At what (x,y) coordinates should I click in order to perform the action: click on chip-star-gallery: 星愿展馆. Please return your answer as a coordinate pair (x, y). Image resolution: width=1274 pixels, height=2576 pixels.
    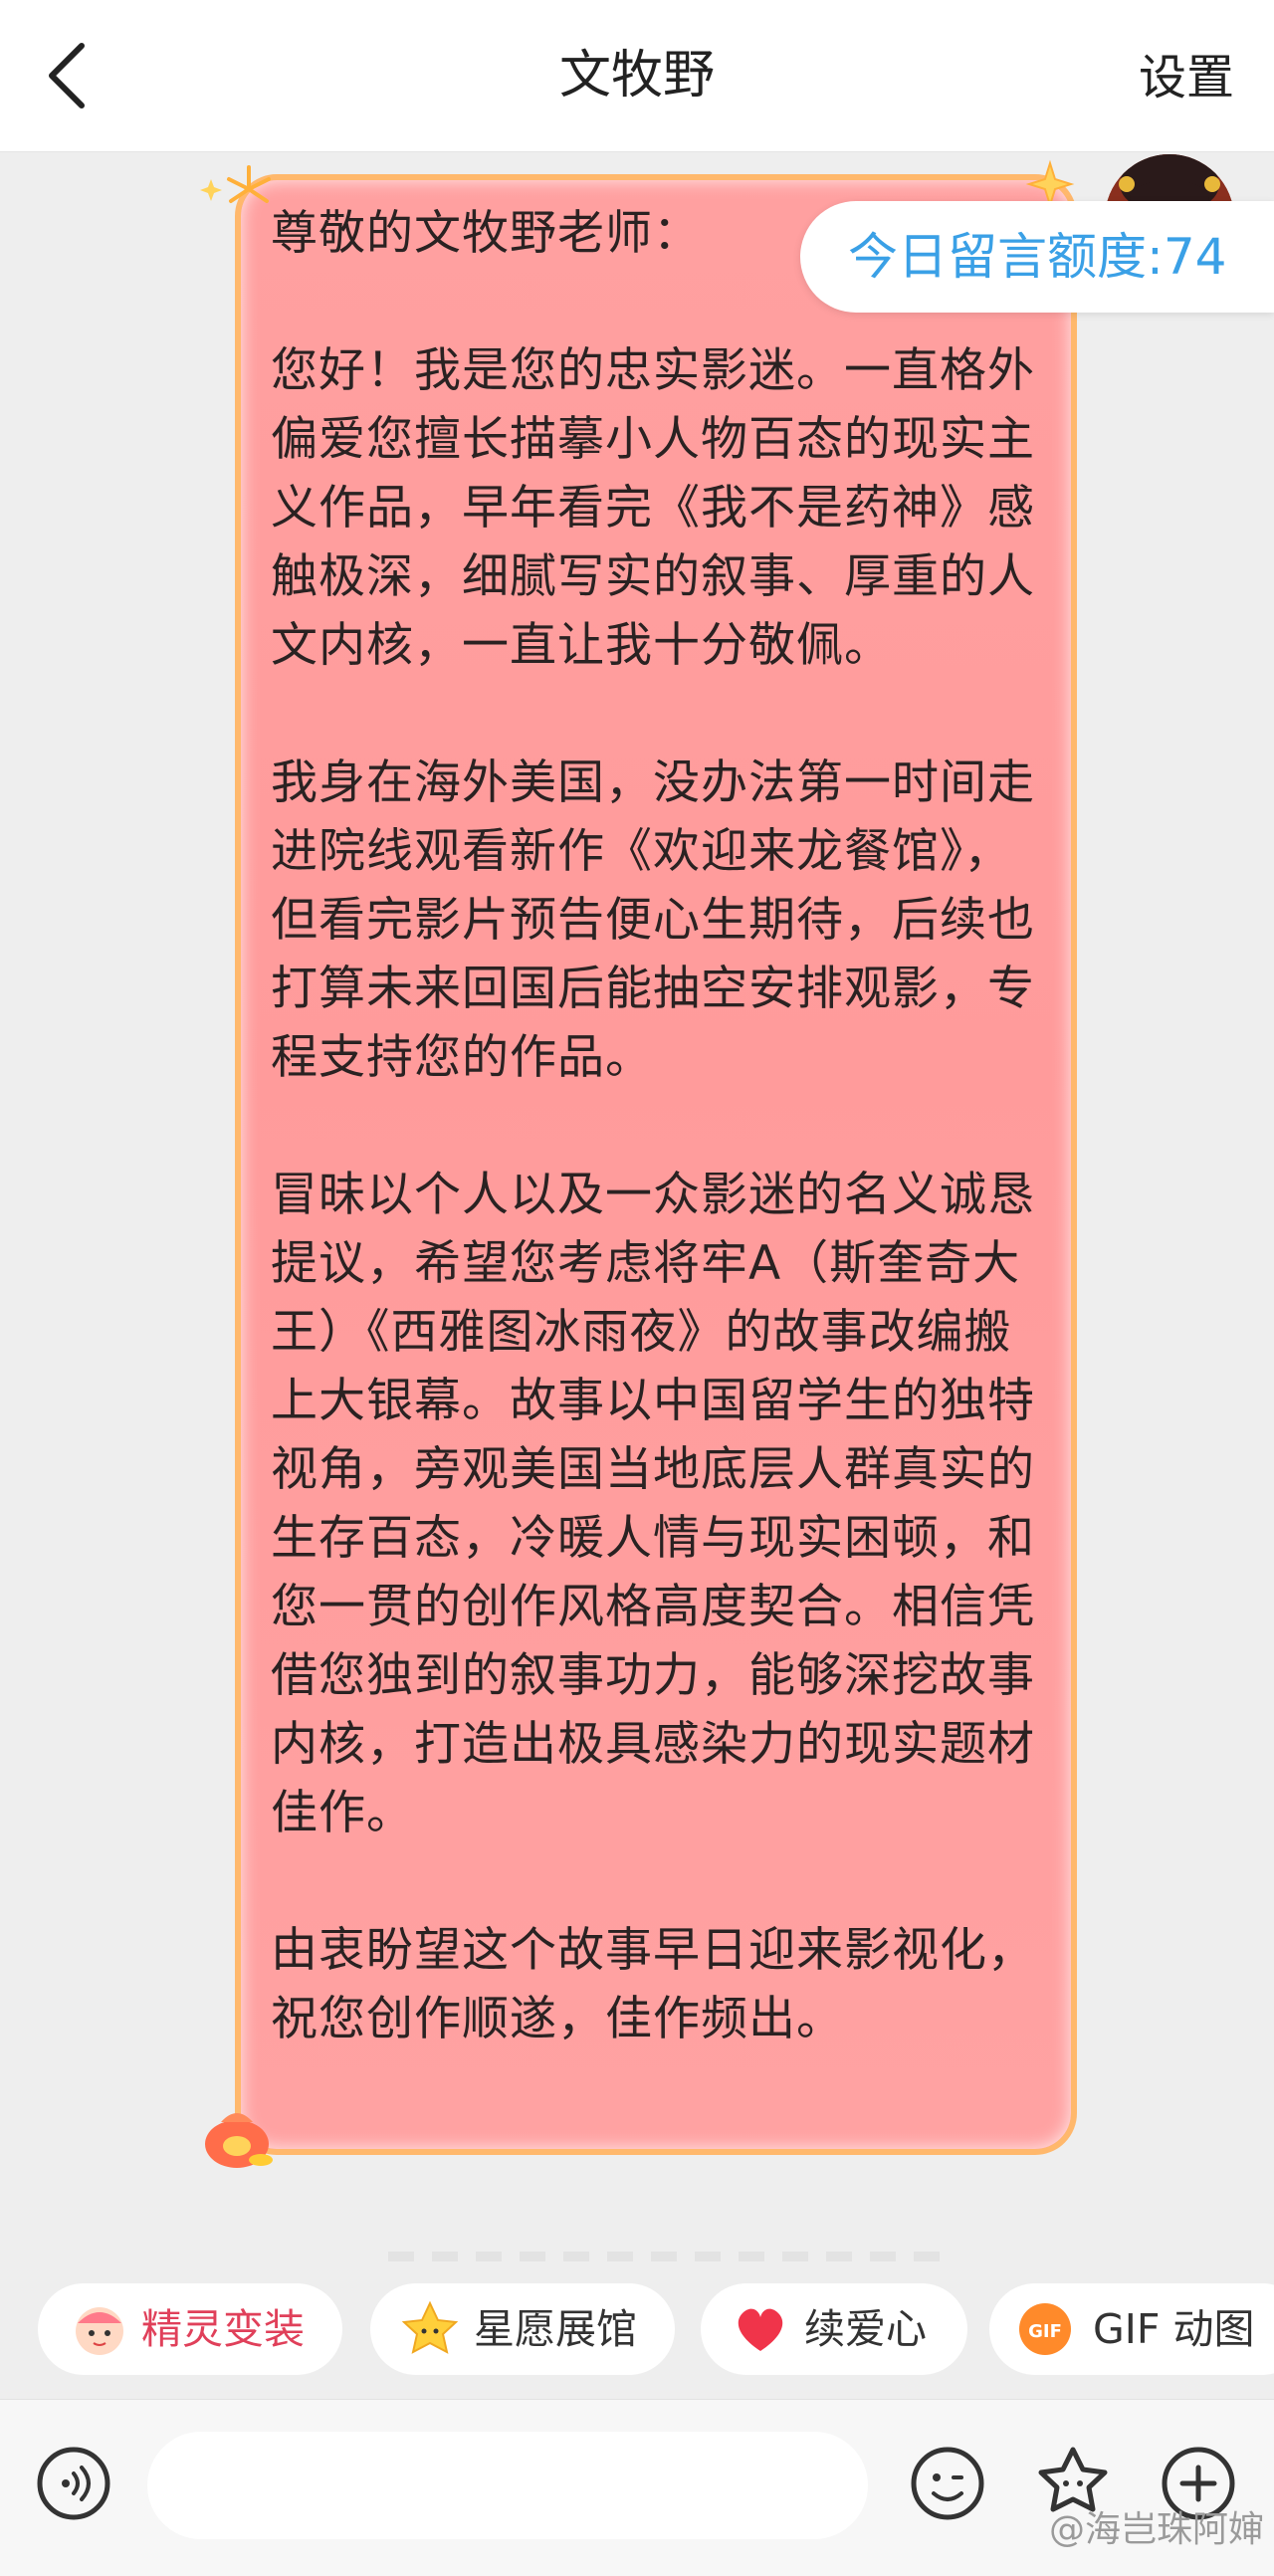
    Looking at the image, I should click on (522, 2329).